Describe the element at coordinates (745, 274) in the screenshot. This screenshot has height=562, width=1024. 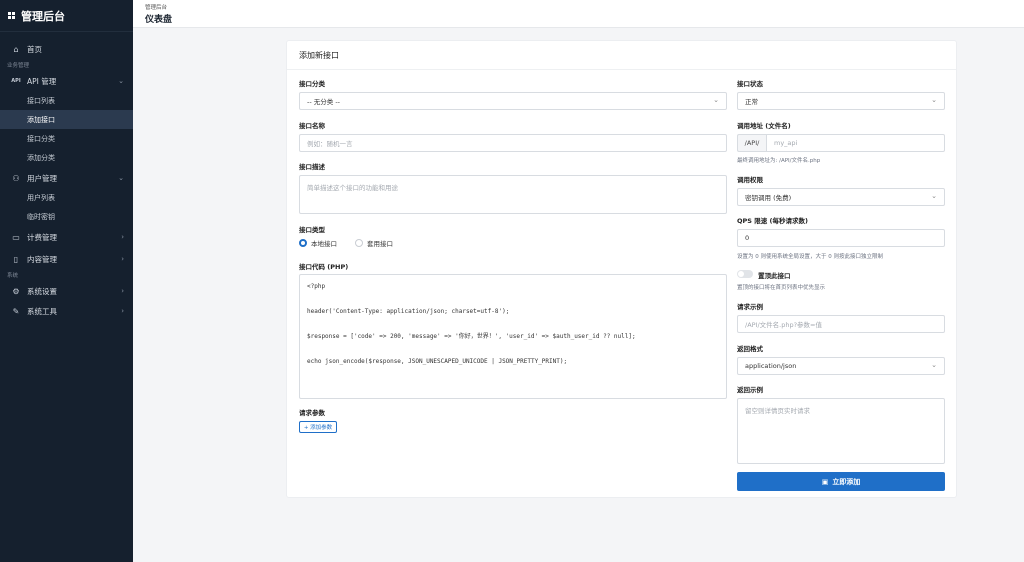
I see `pin-toggle` at that location.